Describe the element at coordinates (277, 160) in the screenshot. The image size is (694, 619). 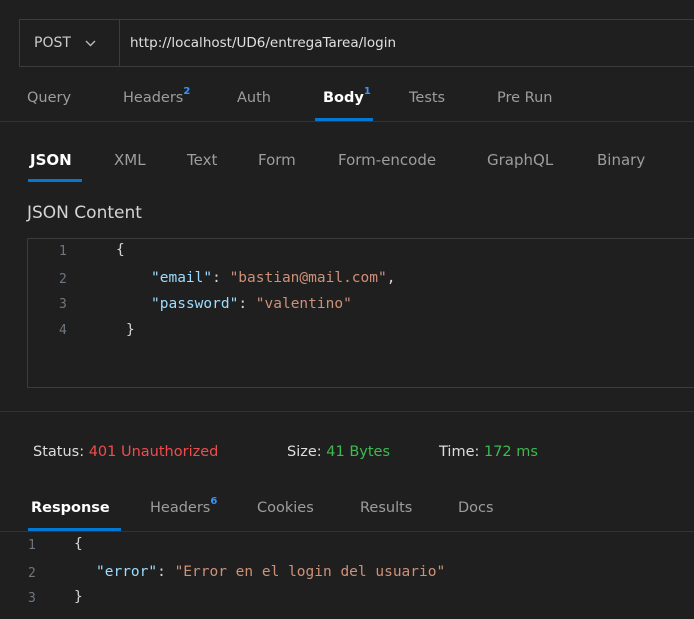
I see `body-tab-form: Form` at that location.